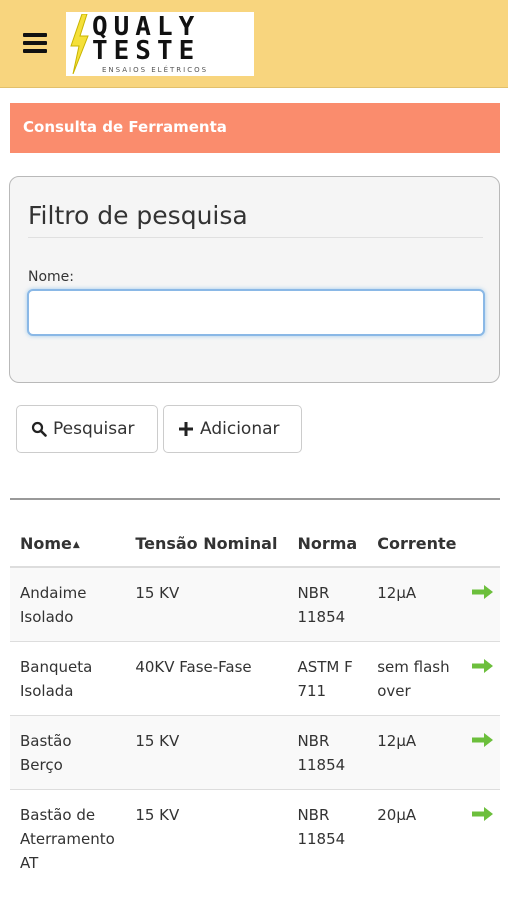 The height and width of the screenshot is (900, 508). Describe the element at coordinates (256, 312) in the screenshot. I see `name-input` at that location.